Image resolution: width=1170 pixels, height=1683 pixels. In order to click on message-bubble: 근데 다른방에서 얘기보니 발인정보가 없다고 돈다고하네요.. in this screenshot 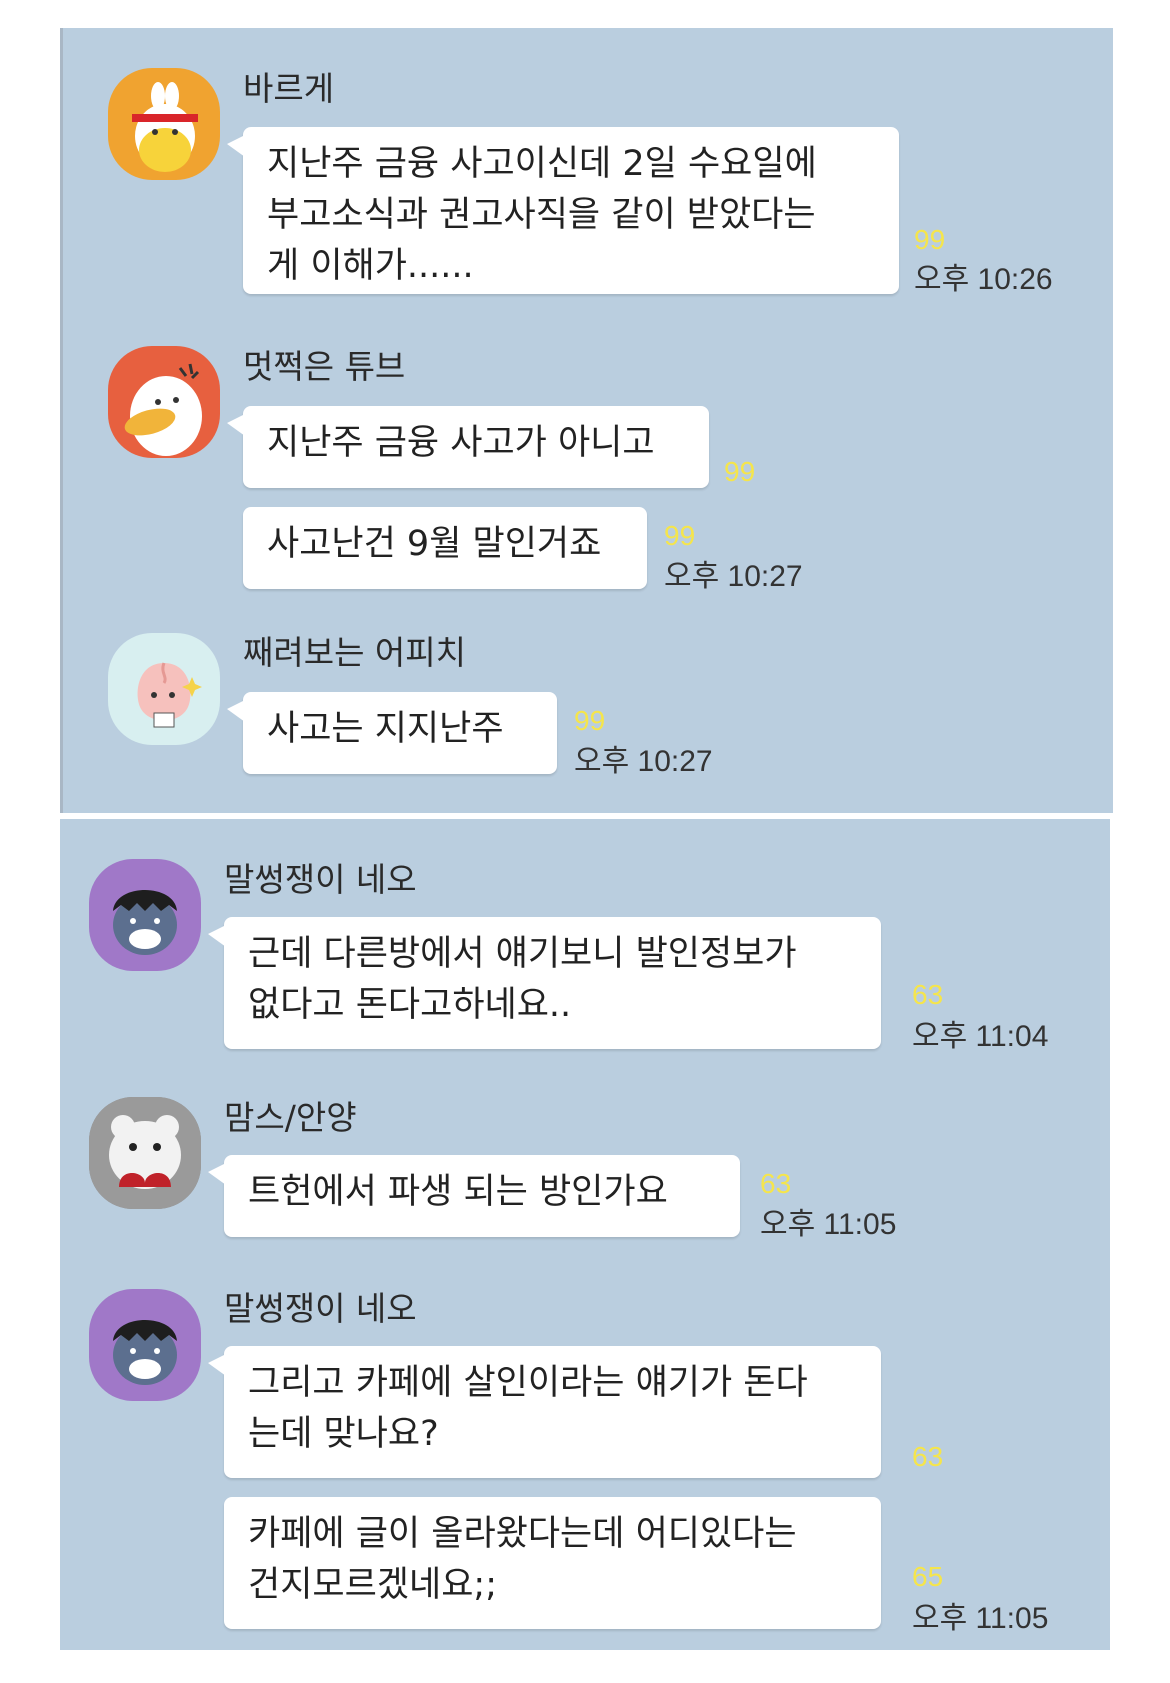, I will do `click(544, 983)`.